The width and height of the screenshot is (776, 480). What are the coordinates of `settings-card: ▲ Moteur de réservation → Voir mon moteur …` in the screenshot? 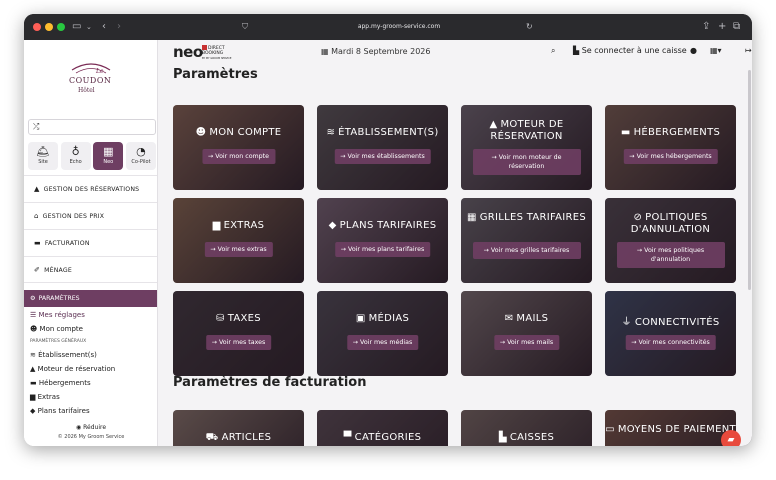 It's located at (526, 147).